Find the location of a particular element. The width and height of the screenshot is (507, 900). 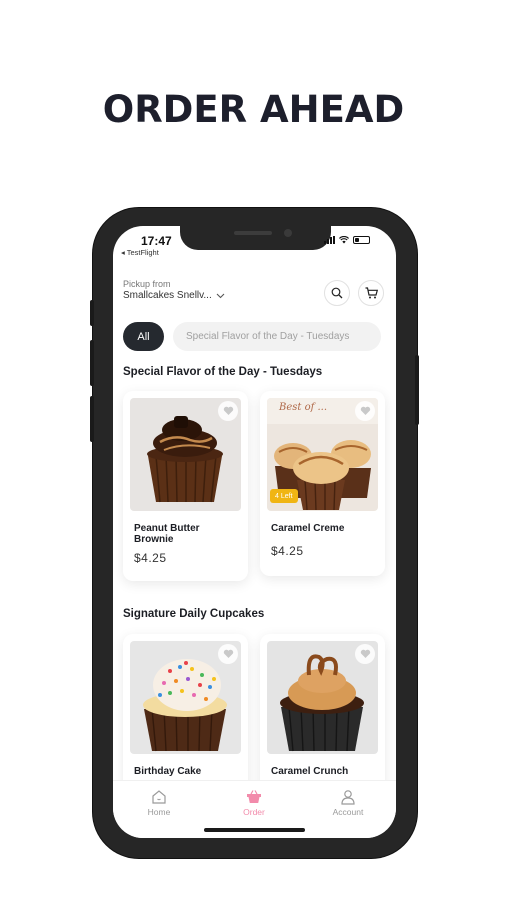

cart-button is located at coordinates (371, 293).